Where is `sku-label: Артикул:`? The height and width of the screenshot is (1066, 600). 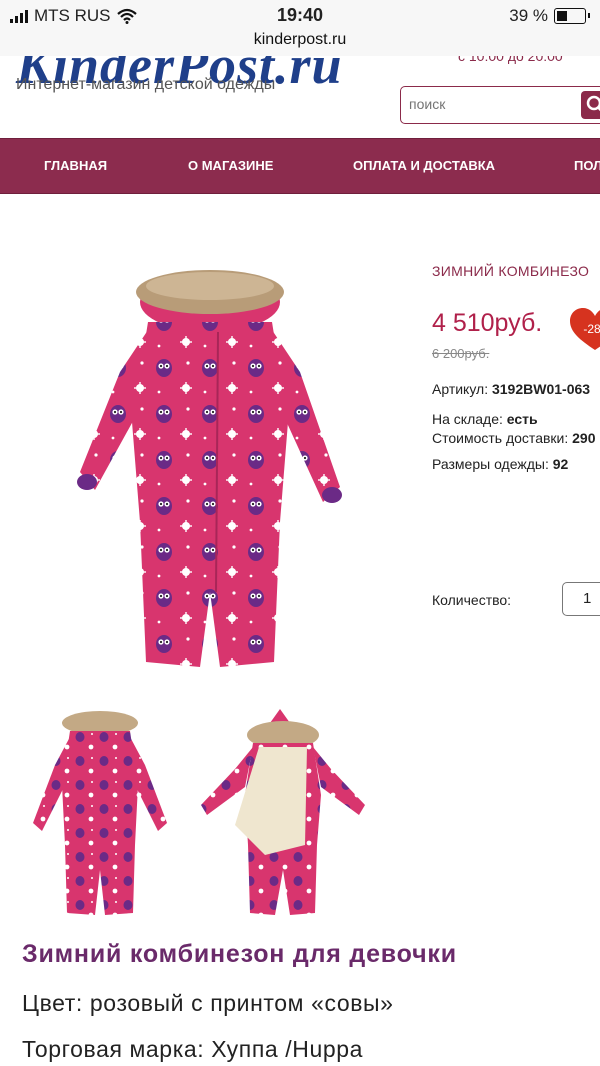
sku-label: Артикул: is located at coordinates (460, 389).